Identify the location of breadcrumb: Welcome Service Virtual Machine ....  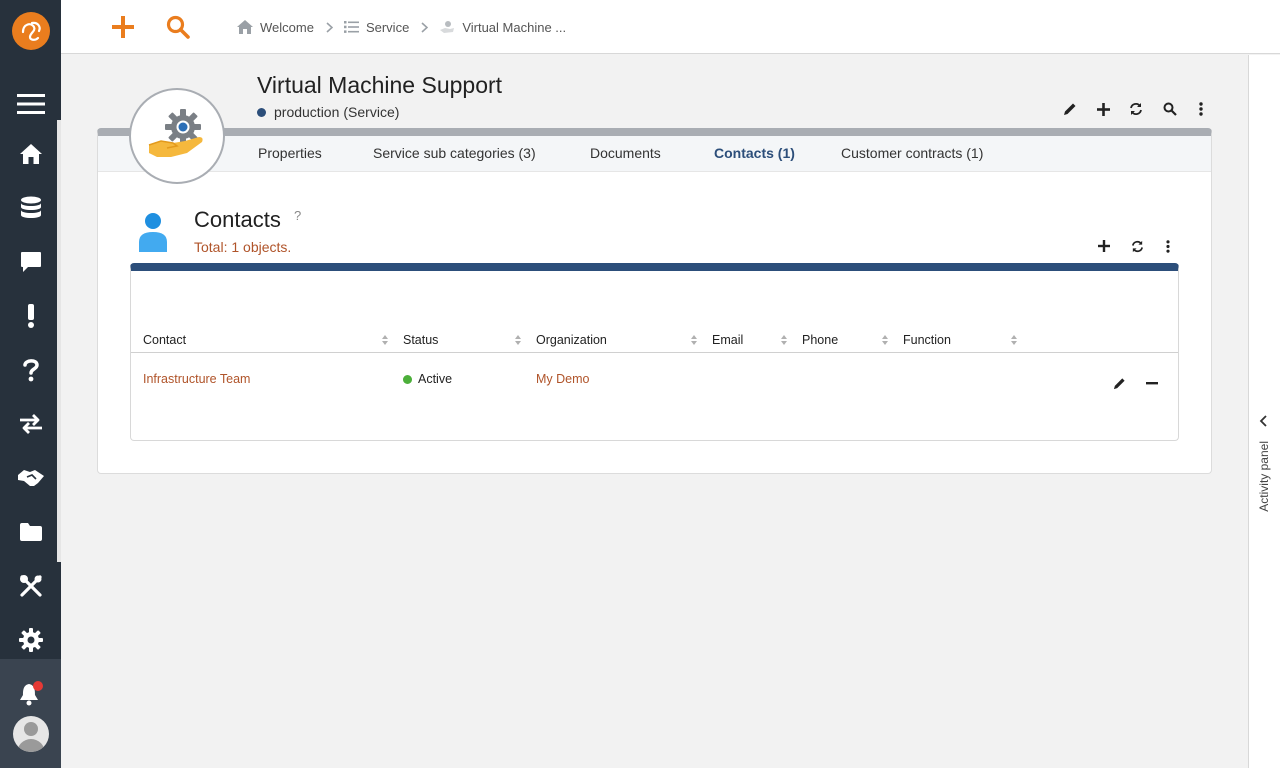
(401, 27).